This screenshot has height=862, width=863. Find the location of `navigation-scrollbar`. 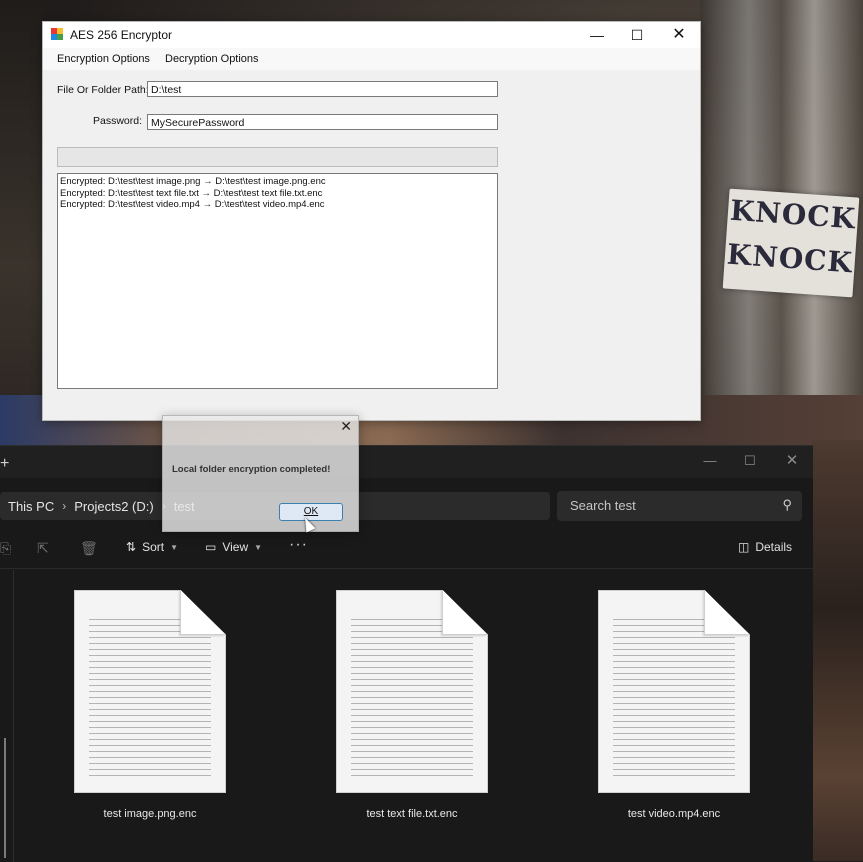

navigation-scrollbar is located at coordinates (5, 798).